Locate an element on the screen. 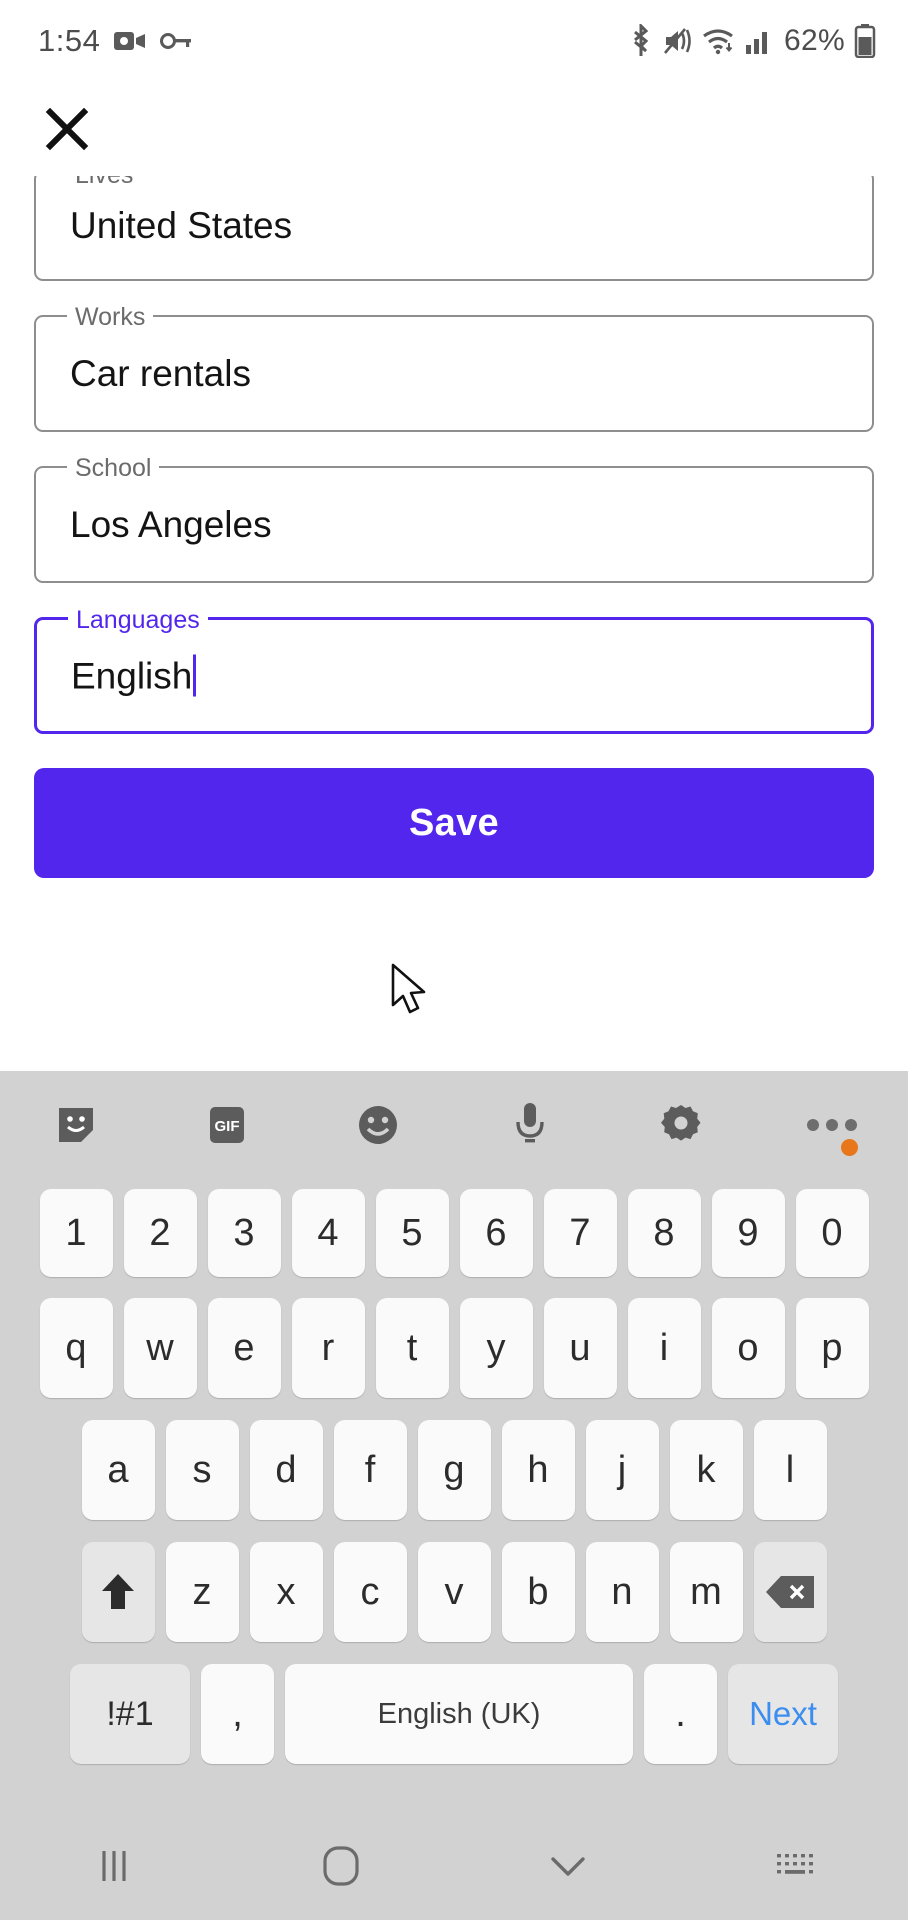 The image size is (908, 1920). switch-keyboard-icon is located at coordinates (795, 1866).